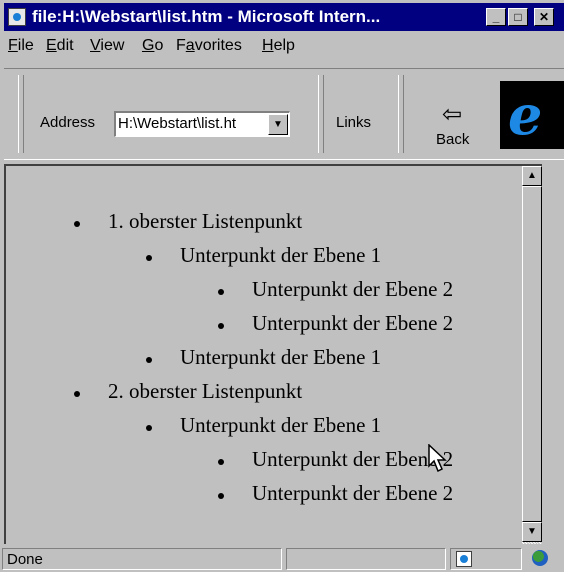  Describe the element at coordinates (21, 46) in the screenshot. I see `menu-file: File` at that location.